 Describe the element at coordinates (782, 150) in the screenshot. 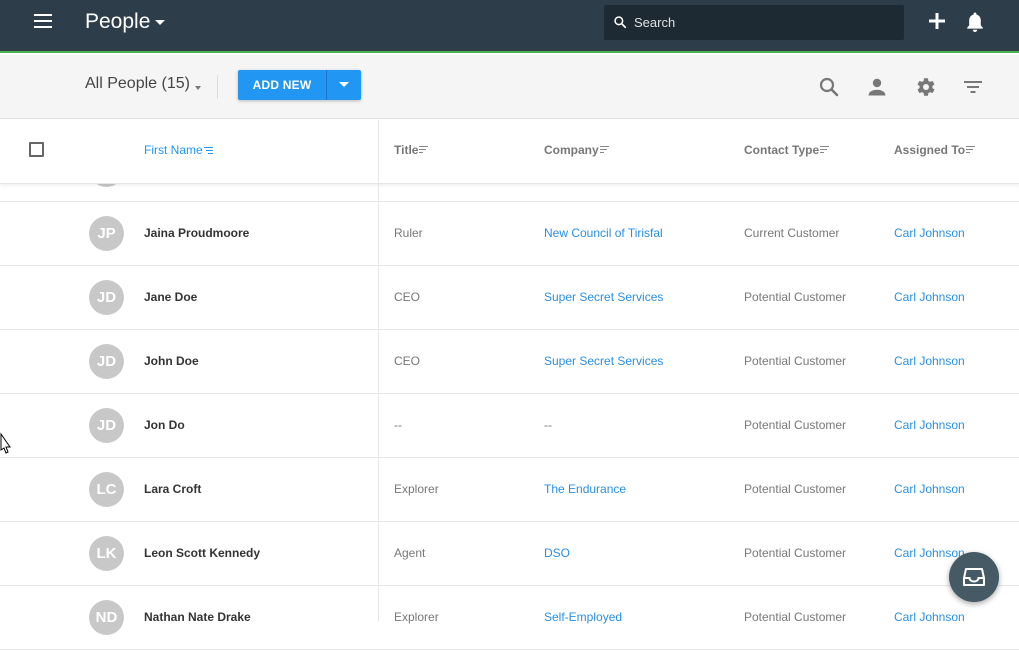

I see `column-label: Contact Type` at that location.